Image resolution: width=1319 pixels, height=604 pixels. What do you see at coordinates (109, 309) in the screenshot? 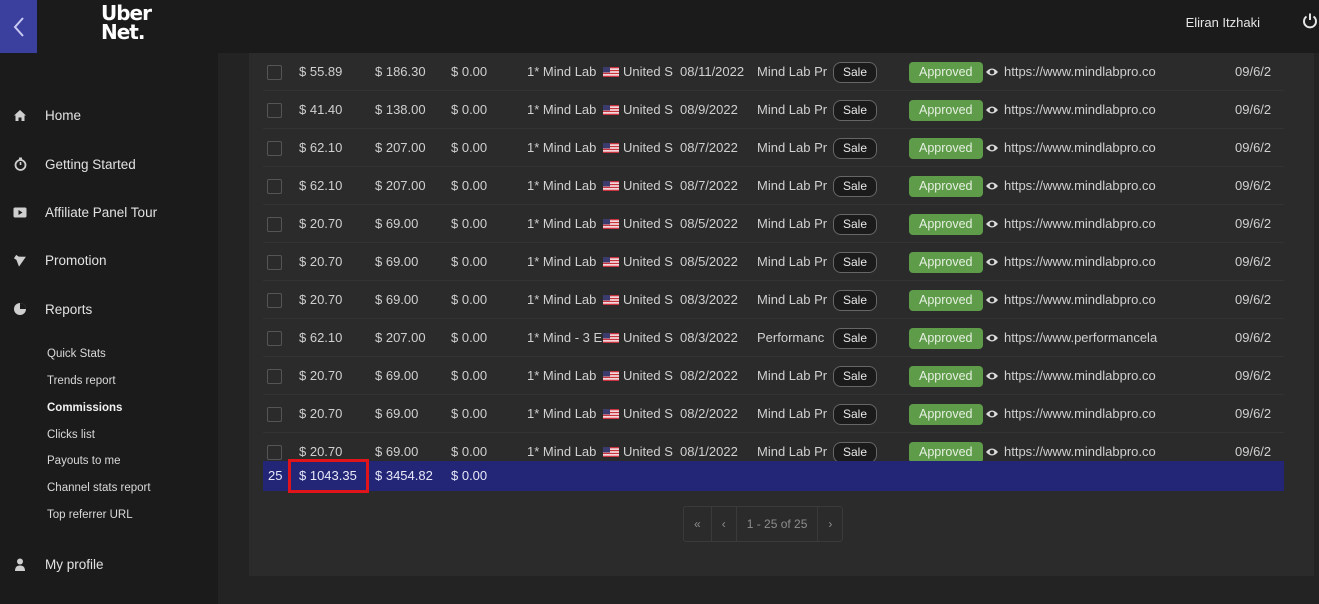
I see `sidebar-item-reports: Reports` at bounding box center [109, 309].